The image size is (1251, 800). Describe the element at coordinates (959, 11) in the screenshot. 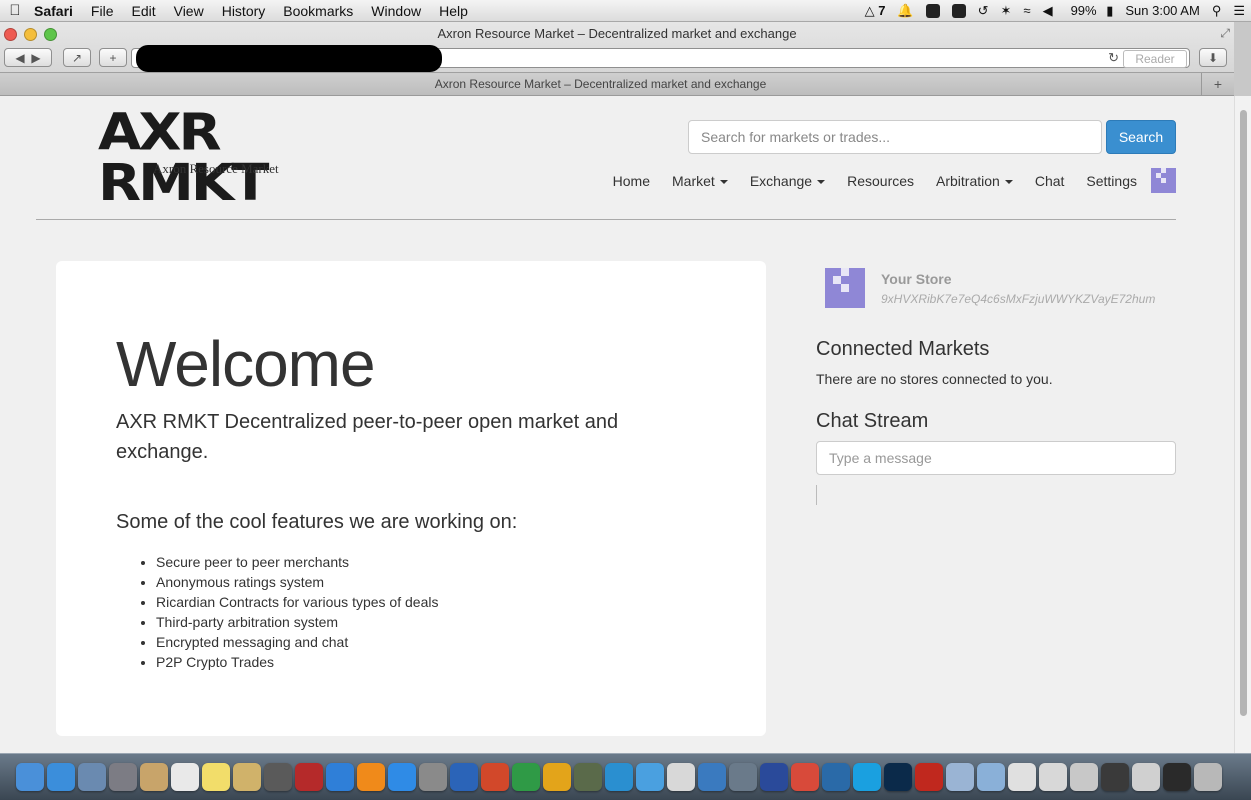

I see `dropbox-icon` at that location.